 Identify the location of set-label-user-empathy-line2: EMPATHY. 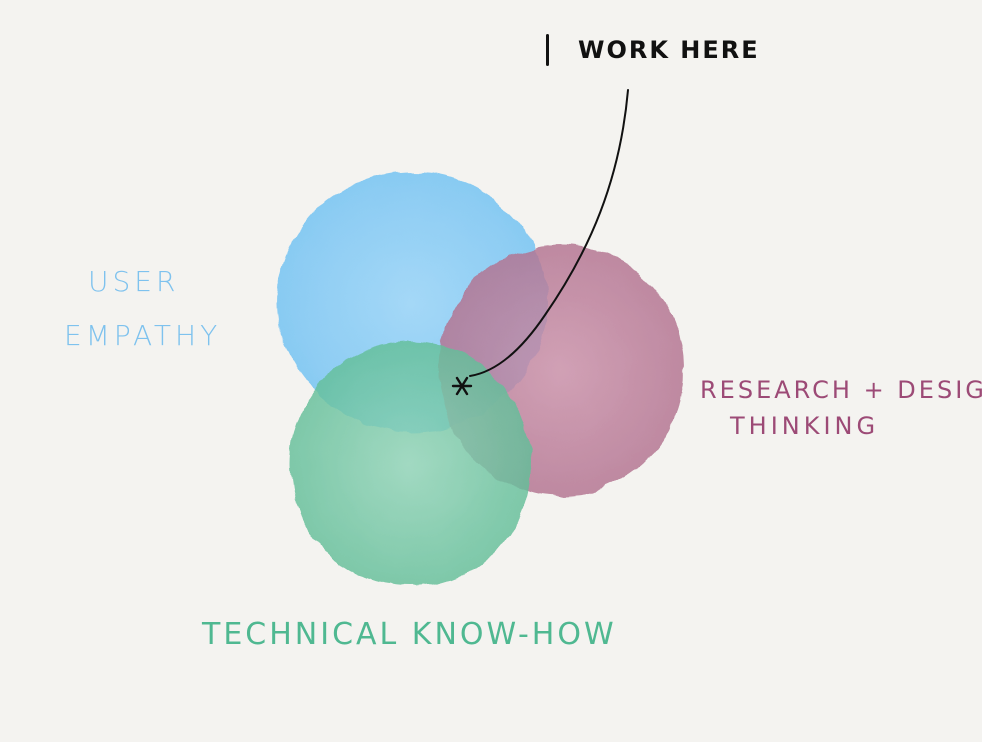
(143, 335).